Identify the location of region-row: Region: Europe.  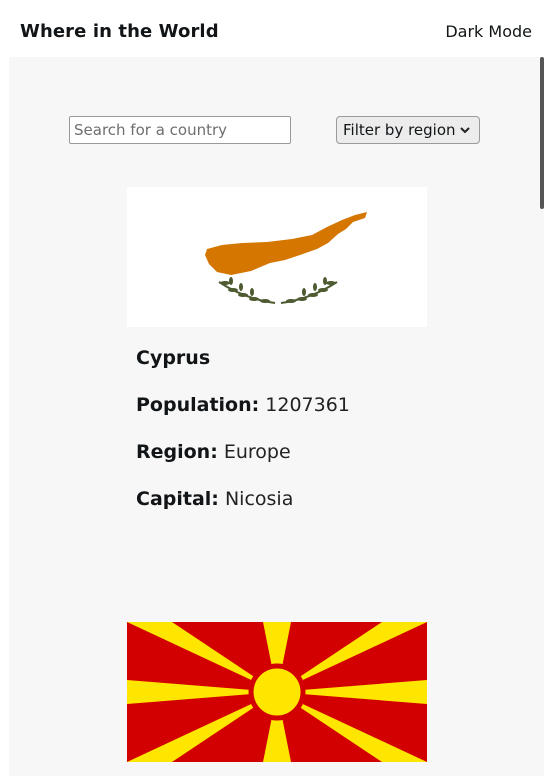
(281, 452).